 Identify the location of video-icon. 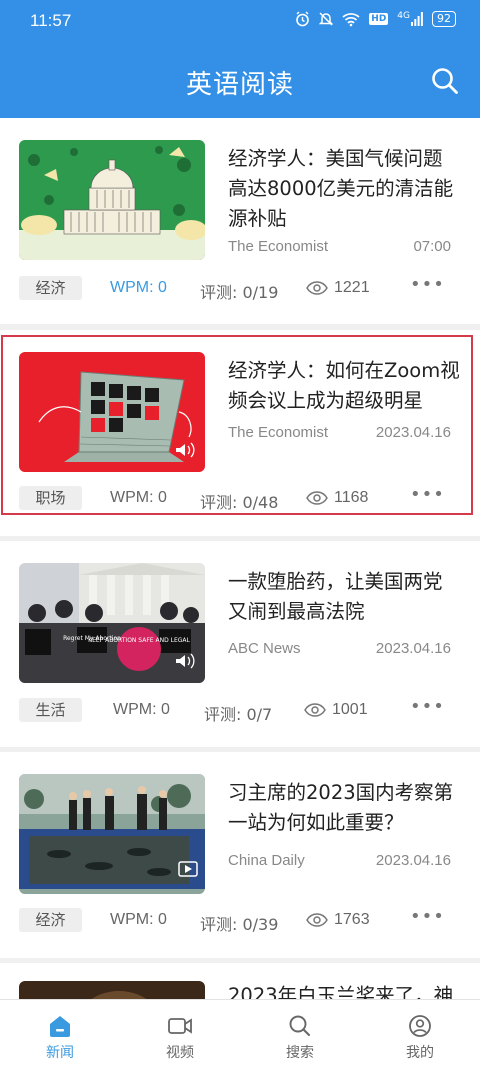
(180, 1026).